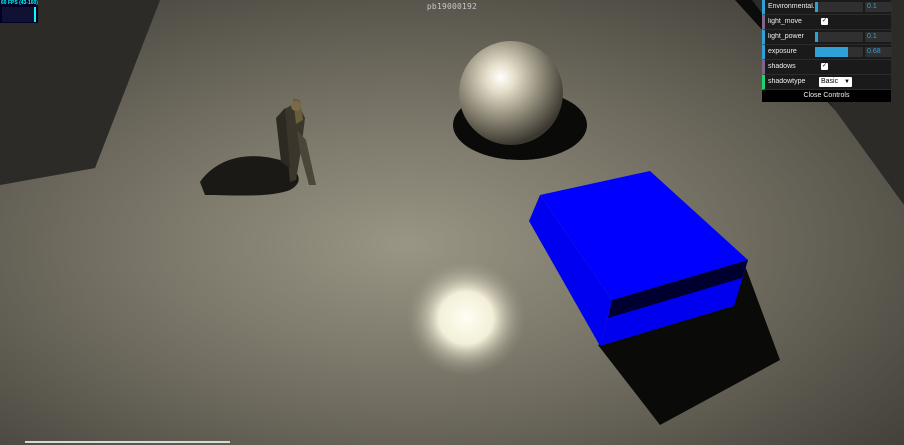 This screenshot has width=904, height=445. I want to click on fps-graph-bar, so click(35, 14).